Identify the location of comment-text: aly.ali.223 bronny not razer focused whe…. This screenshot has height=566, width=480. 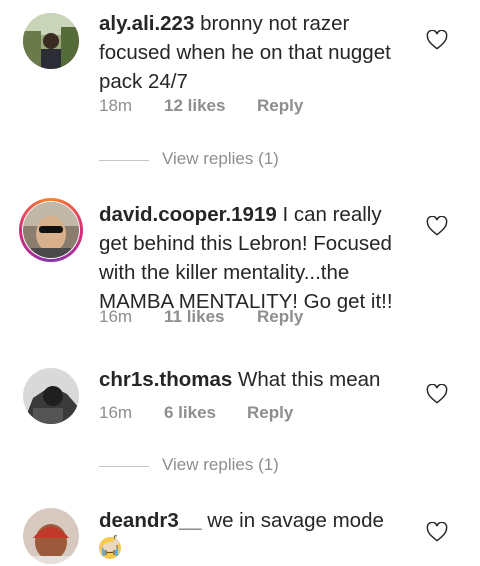
(254, 52).